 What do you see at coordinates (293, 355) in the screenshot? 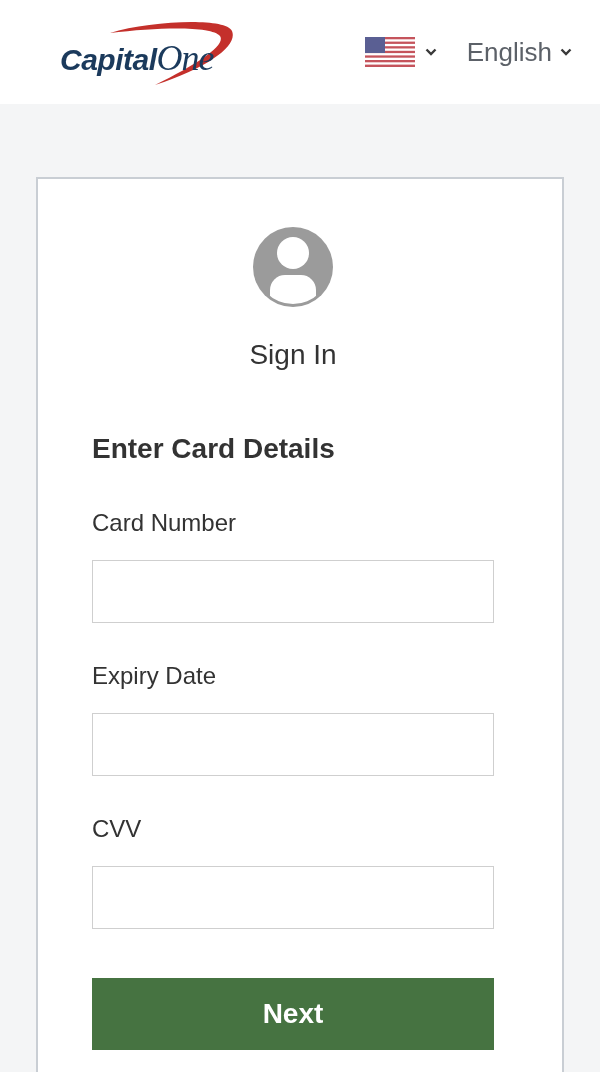
I see `sign-in-title: Sign In` at bounding box center [293, 355].